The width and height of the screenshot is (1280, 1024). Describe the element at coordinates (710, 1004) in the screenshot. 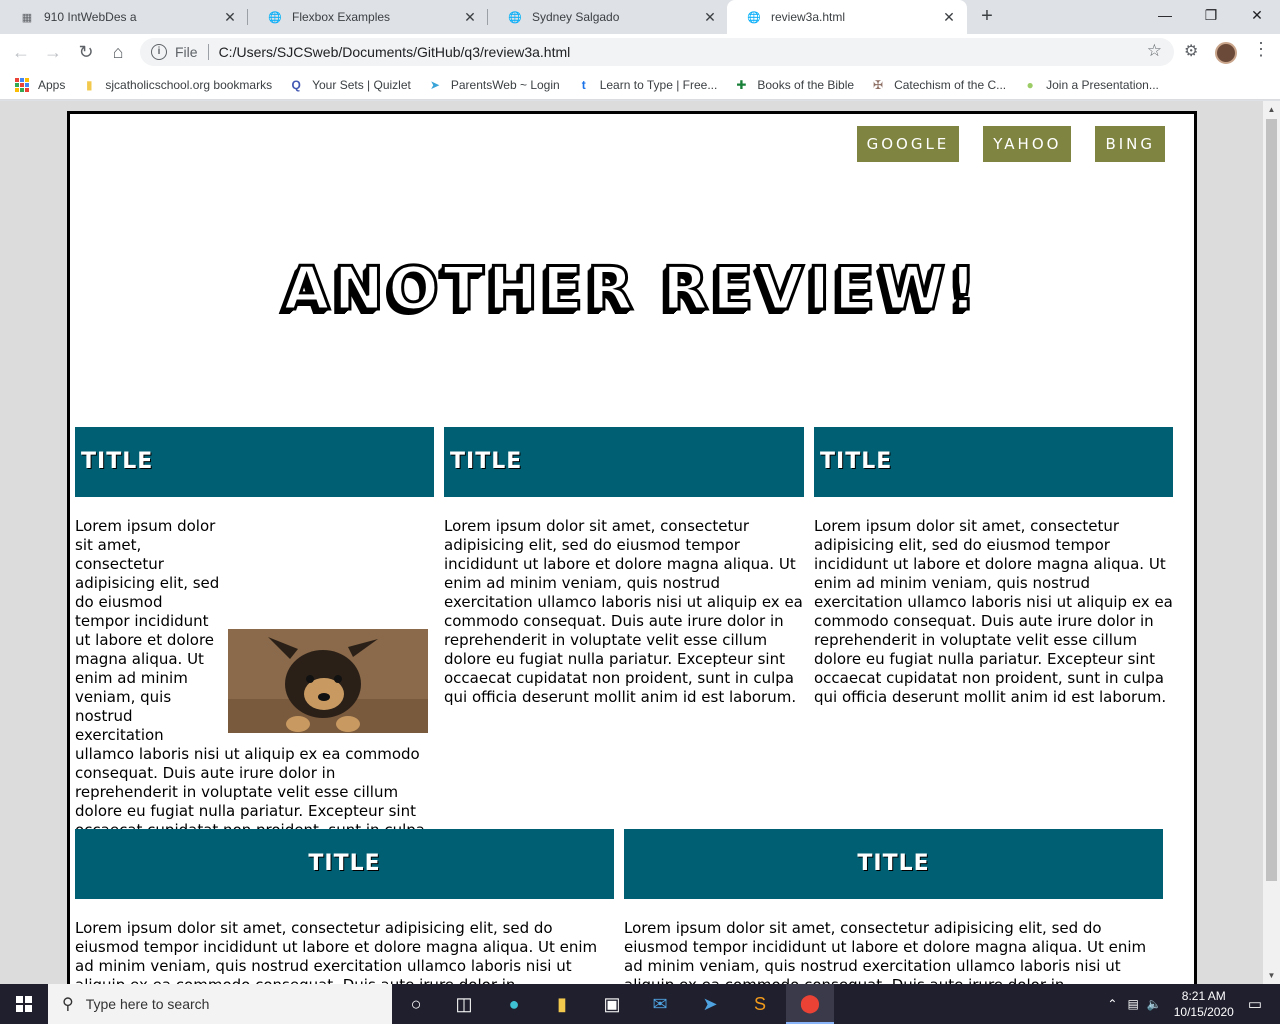

I see `compass-app-icon: ➤` at that location.